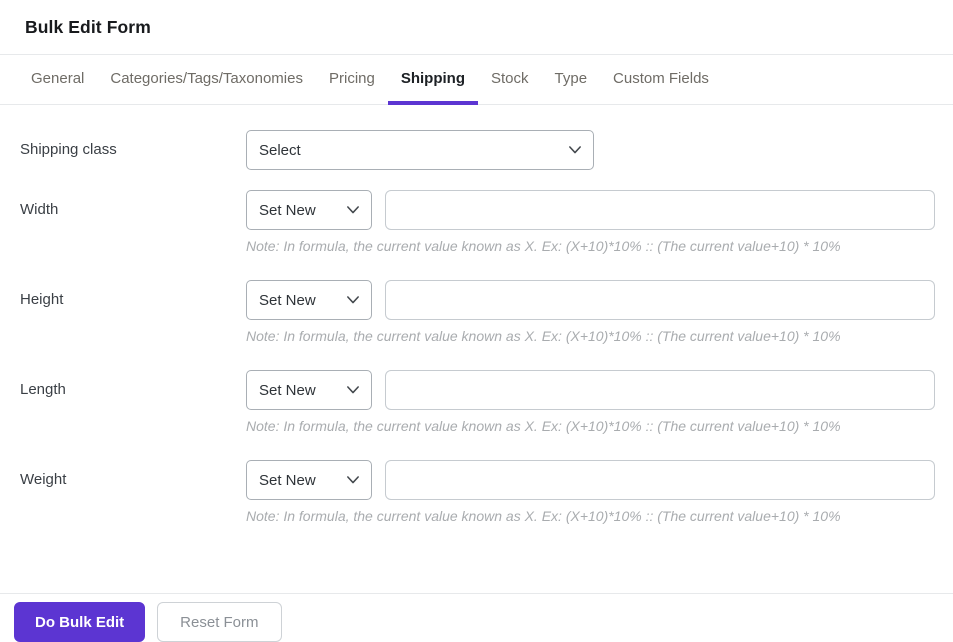  What do you see at coordinates (43, 479) in the screenshot?
I see `weight-label: Weight` at bounding box center [43, 479].